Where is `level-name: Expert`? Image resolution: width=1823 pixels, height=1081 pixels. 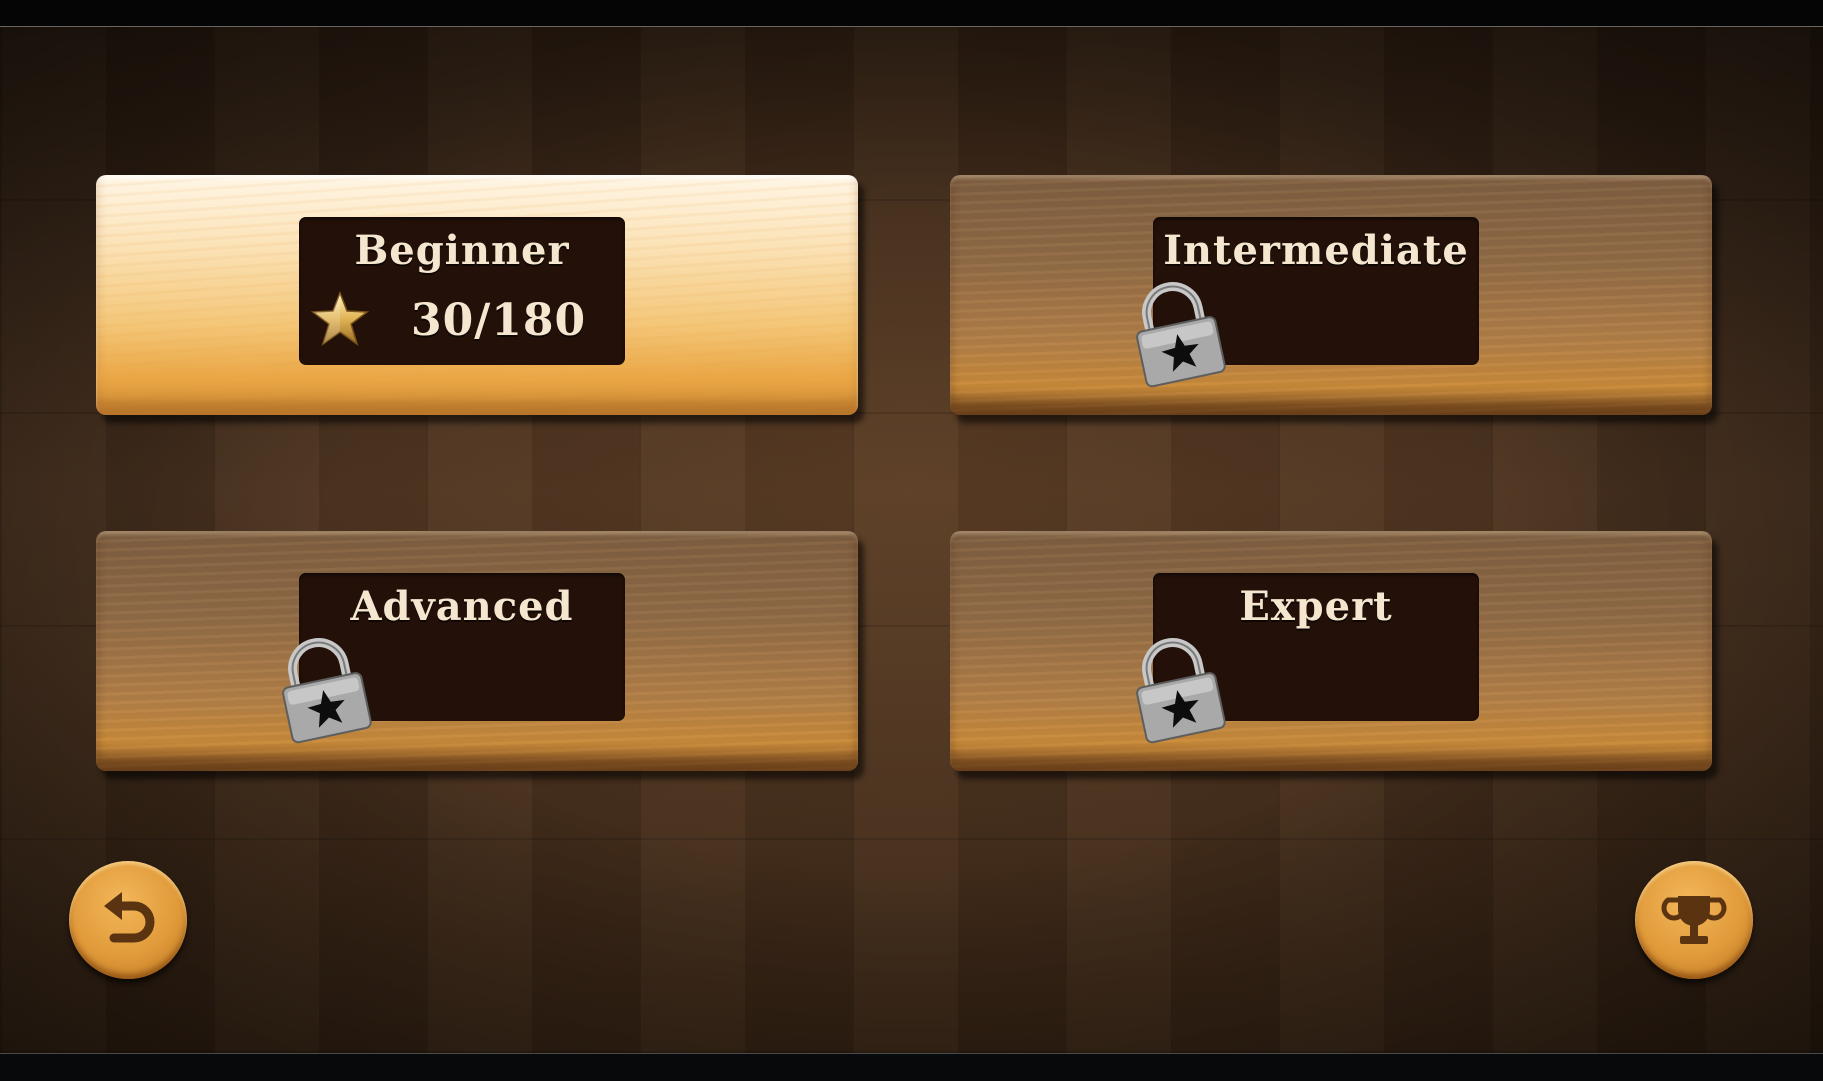 level-name: Expert is located at coordinates (1316, 606).